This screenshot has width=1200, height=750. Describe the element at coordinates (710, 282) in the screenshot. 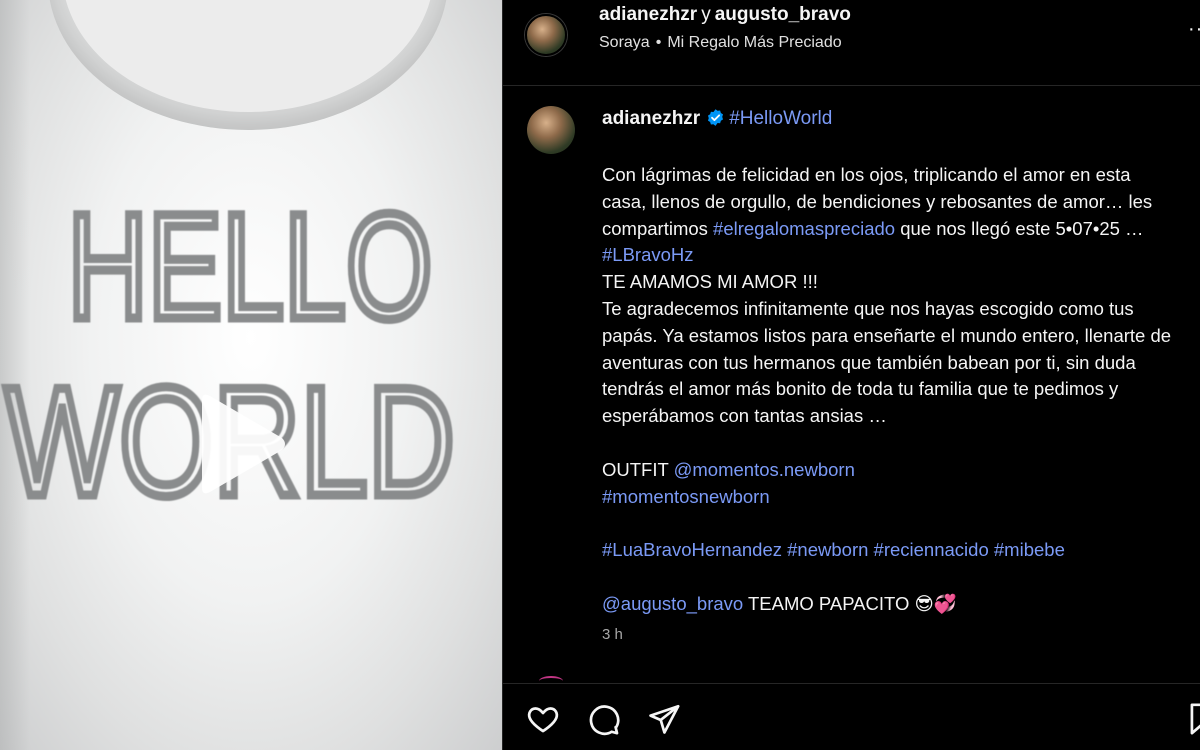

I see `caption-line-love: TE AMAMOS MI AMOR !!!` at that location.